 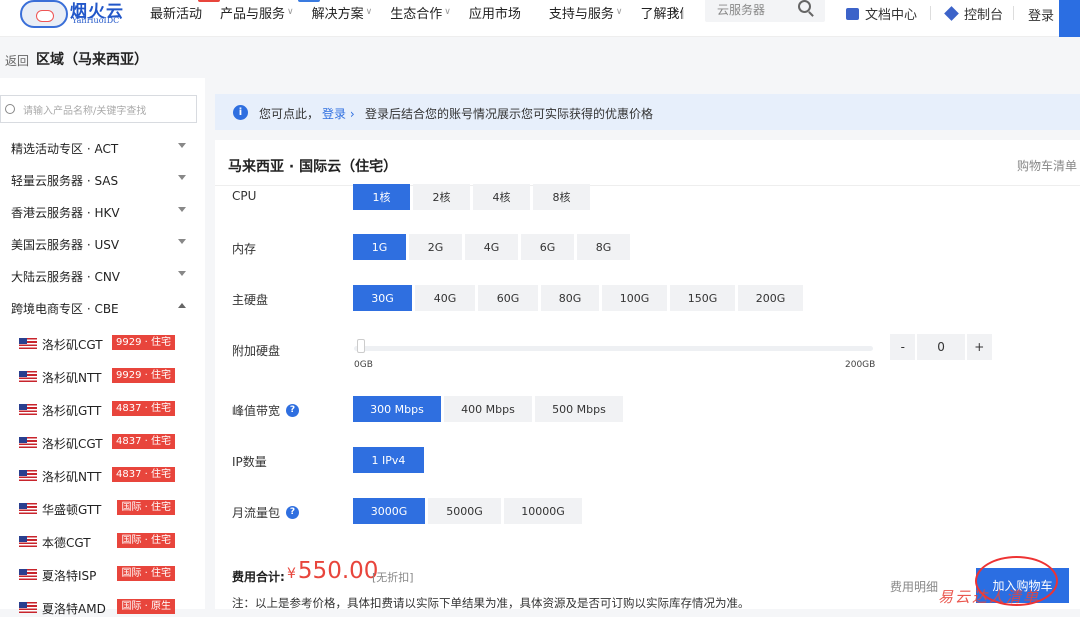 I want to click on ip-label: IP数量, so click(x=249, y=462).